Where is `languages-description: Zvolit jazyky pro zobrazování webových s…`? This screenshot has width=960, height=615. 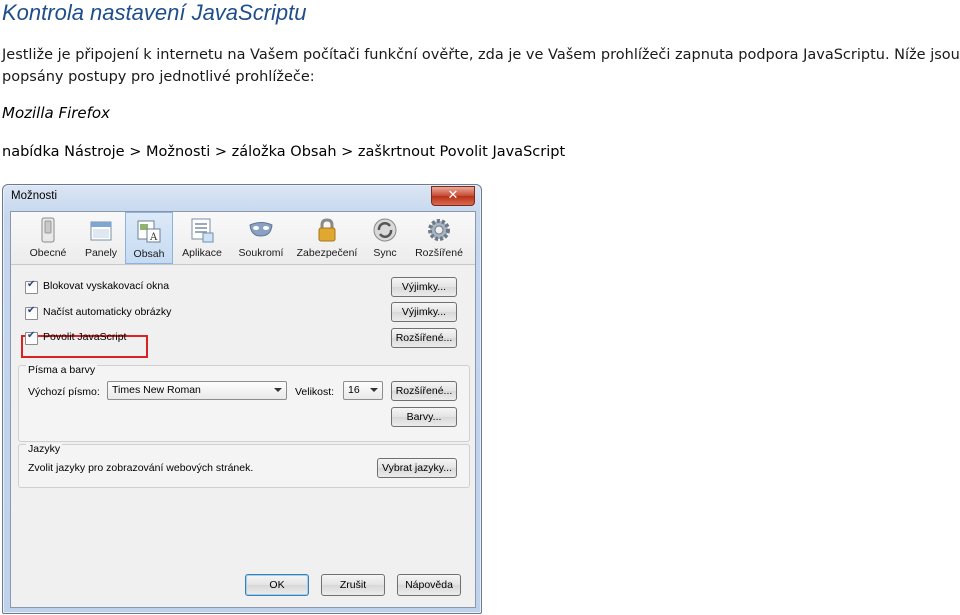
languages-description: Zvolit jazyky pro zobrazování webových s… is located at coordinates (141, 468).